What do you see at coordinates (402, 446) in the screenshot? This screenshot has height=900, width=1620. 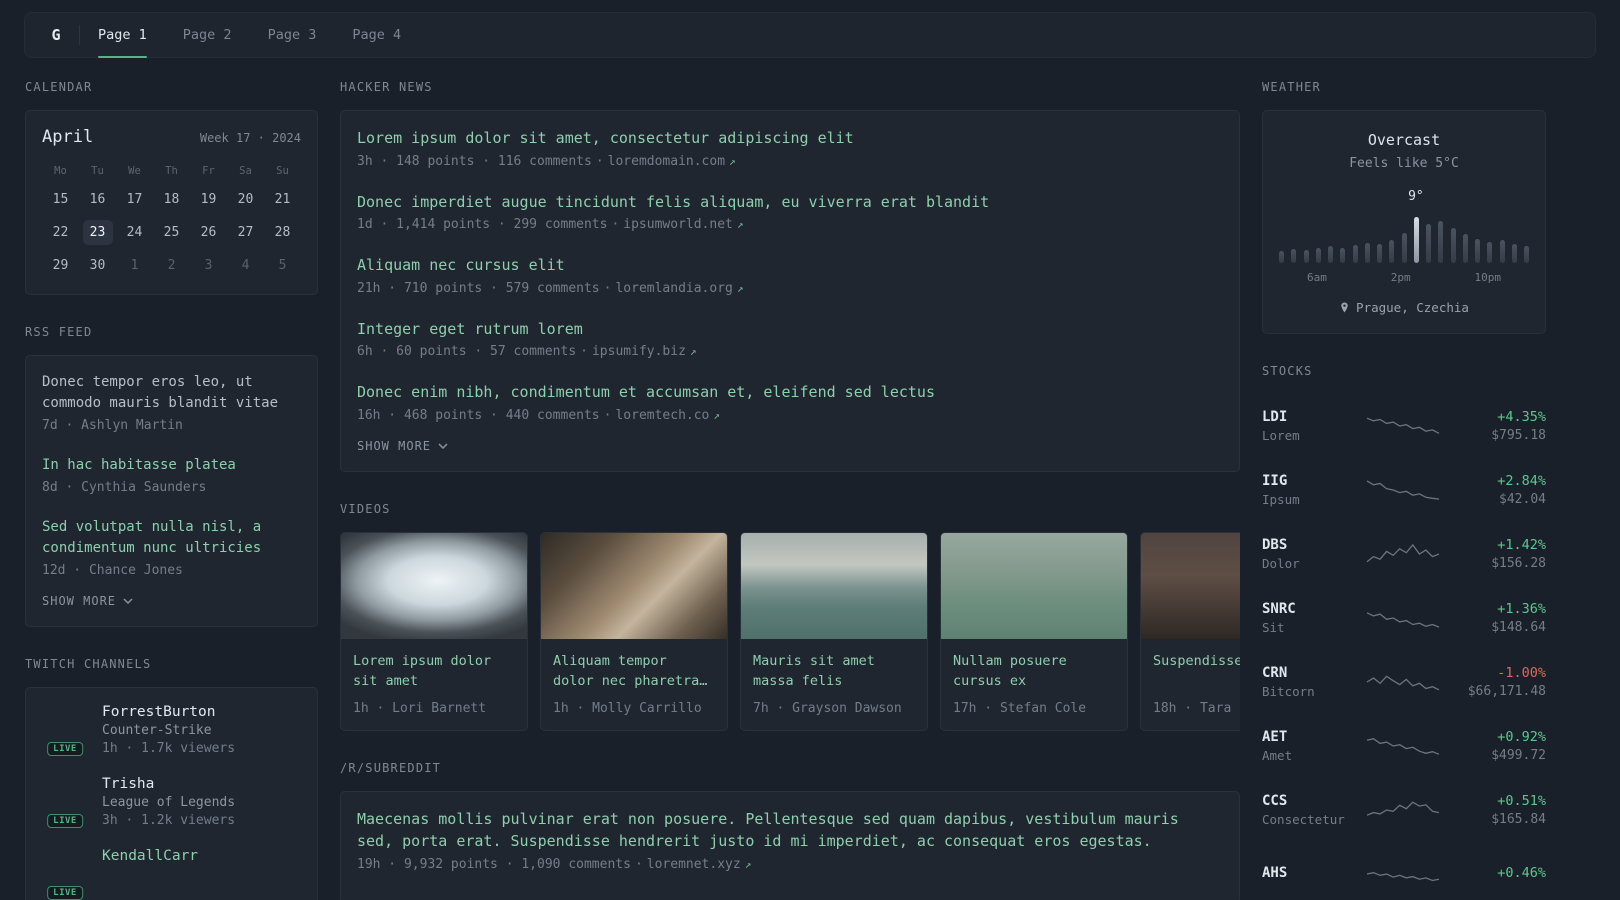 I see `hn-show-more-button: SHOW MORE` at bounding box center [402, 446].